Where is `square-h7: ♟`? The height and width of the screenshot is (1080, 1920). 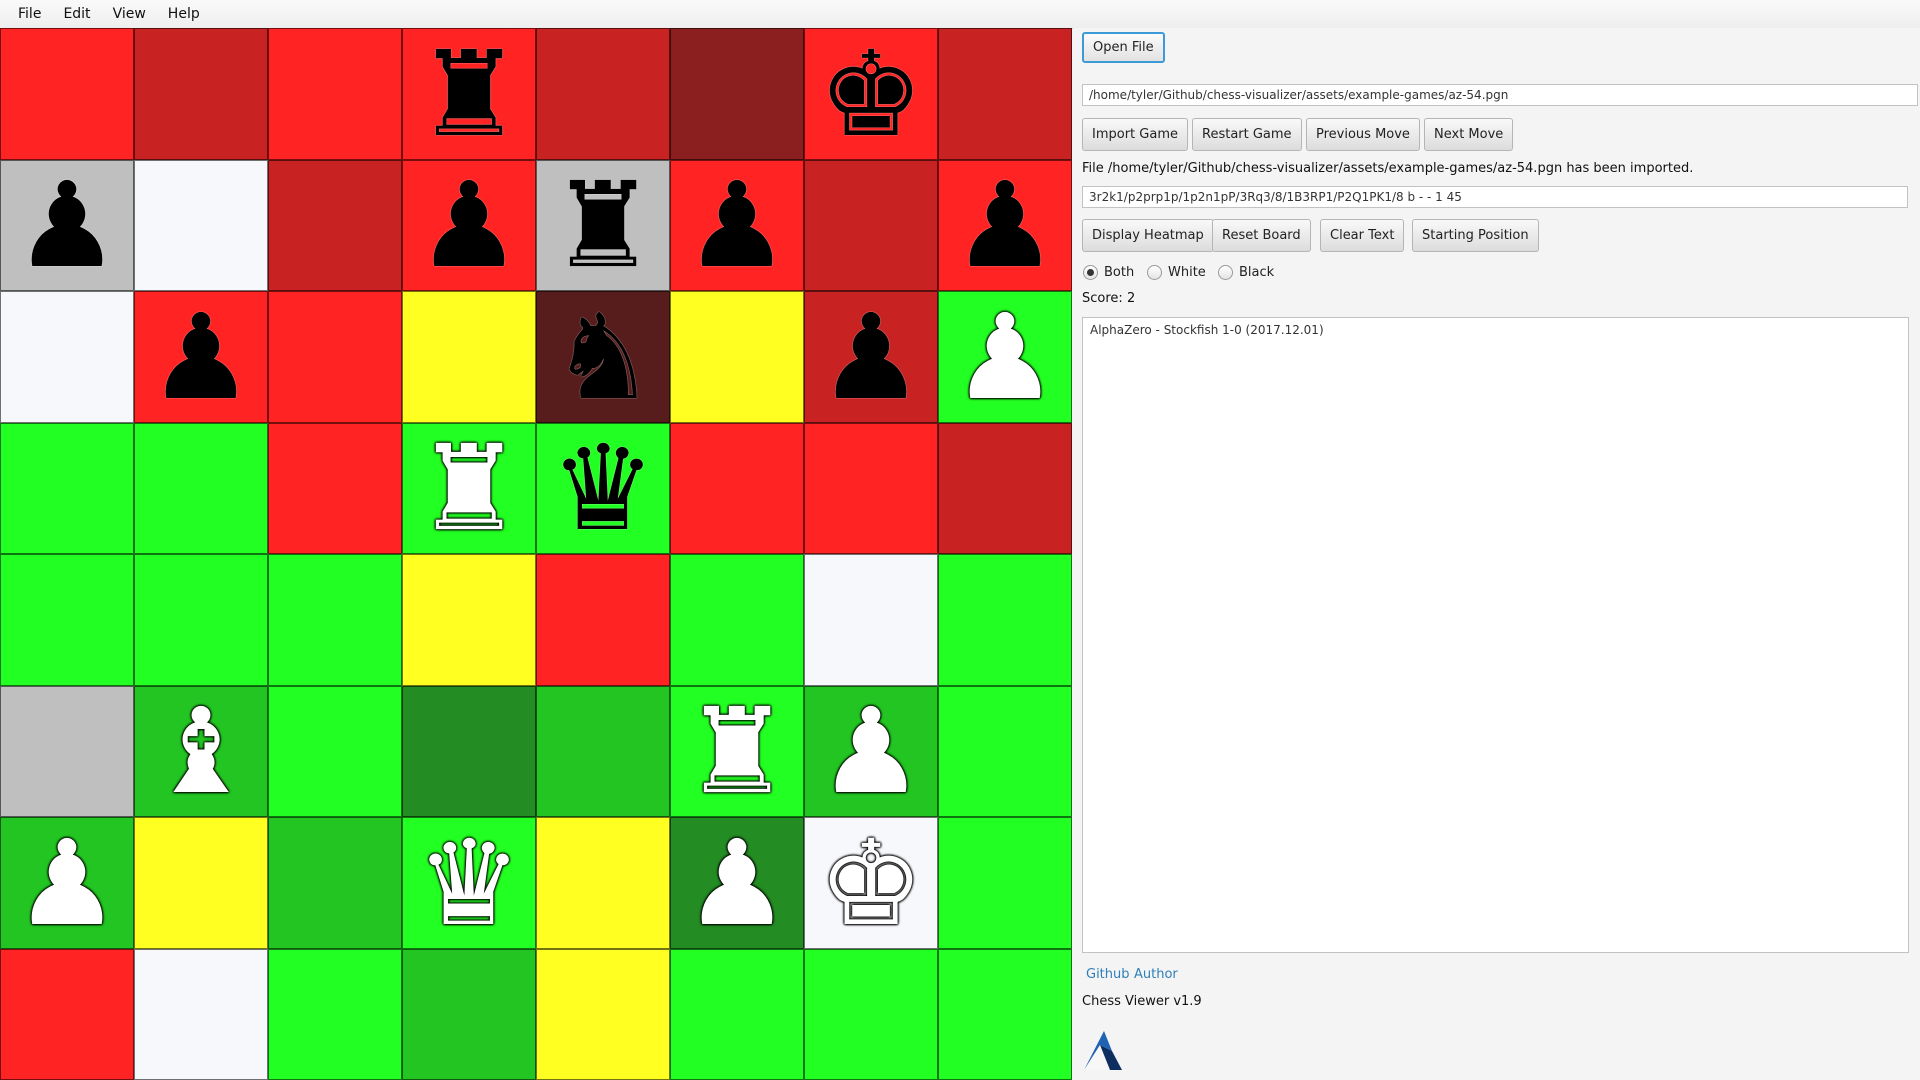
square-h7: ♟ is located at coordinates (1005, 225).